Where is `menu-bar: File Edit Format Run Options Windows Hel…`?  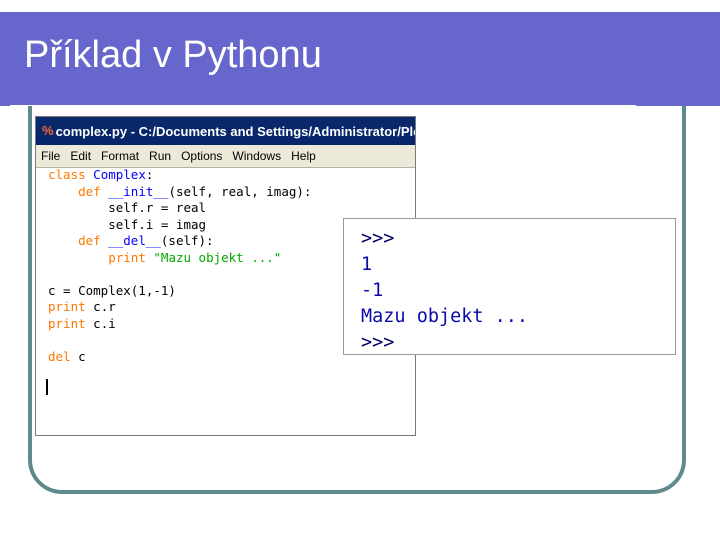
menu-bar: File Edit Format Run Options Windows Hel… is located at coordinates (225, 156).